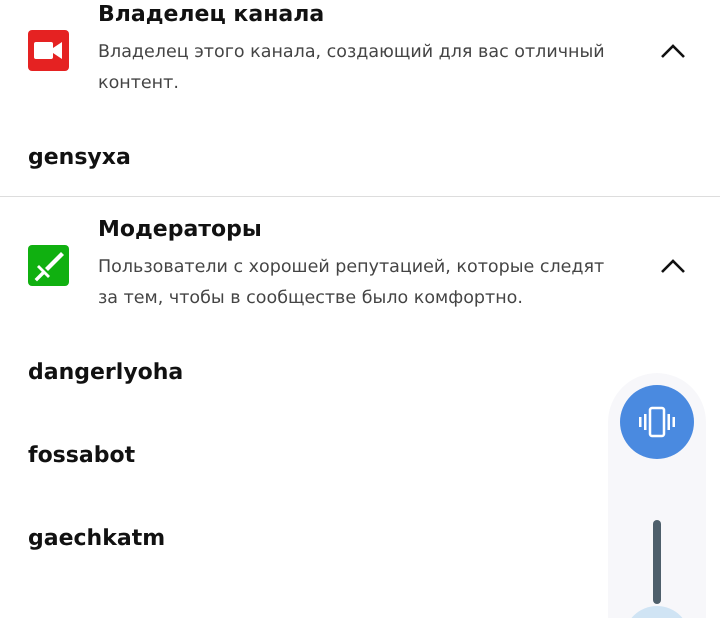 This screenshot has width=720, height=618. Describe the element at coordinates (352, 283) in the screenshot. I see `section-description: Пользователи с хорошей репутацией, которые следят за тем, чтобы в сообществе было комфортно.` at that location.